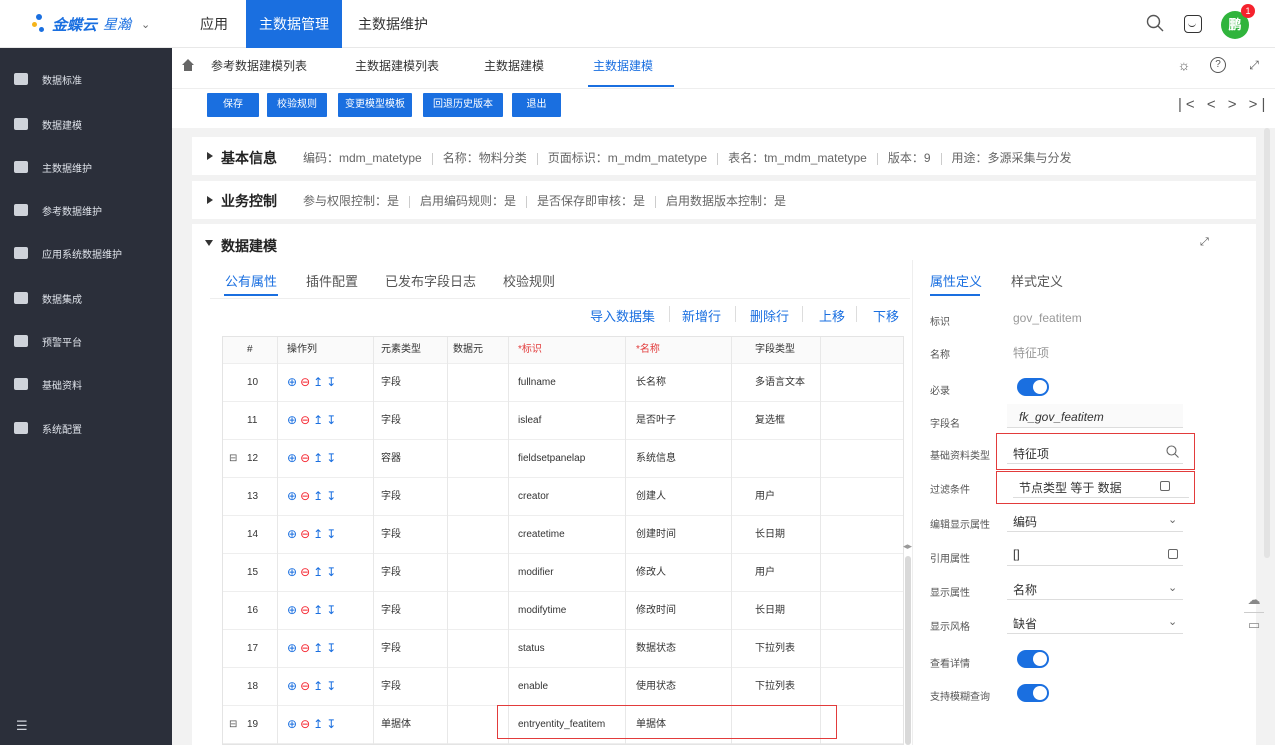 The image size is (1275, 745). What do you see at coordinates (529, 280) in the screenshot?
I see `tab-validation-rules: 校验规则` at bounding box center [529, 280].